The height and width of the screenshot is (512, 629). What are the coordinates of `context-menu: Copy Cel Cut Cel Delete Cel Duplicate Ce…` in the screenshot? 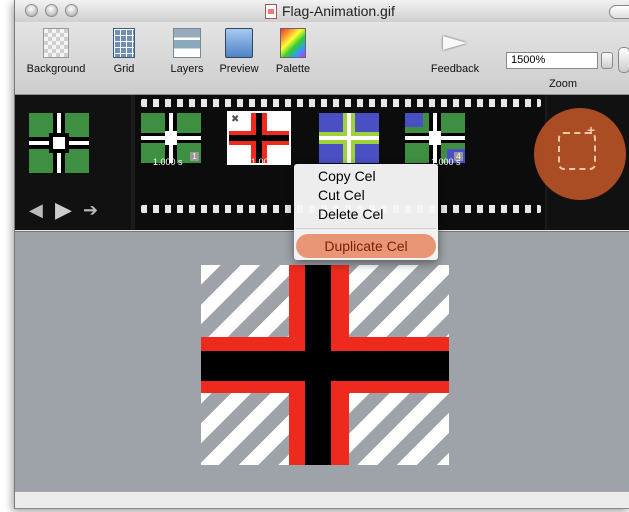 It's located at (366, 212).